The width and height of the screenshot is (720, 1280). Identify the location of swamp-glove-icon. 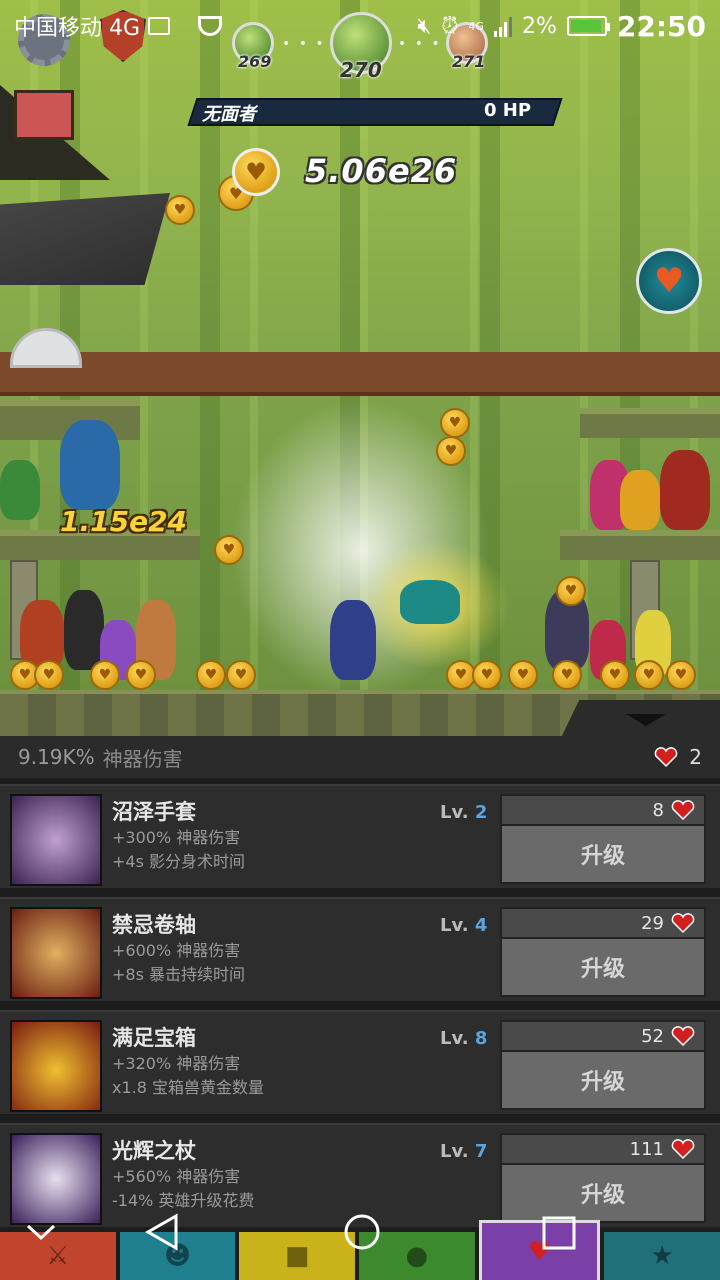
(56, 840).